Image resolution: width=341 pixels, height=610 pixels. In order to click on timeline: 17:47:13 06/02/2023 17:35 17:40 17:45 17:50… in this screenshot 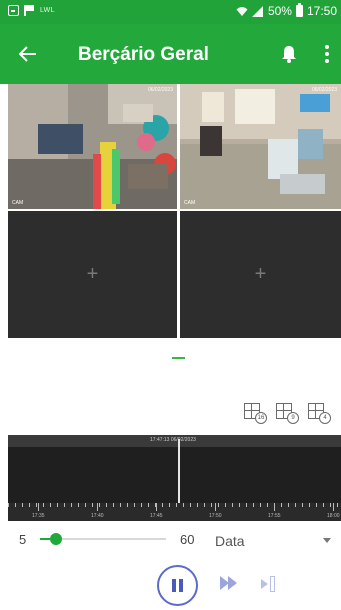, I will do `click(174, 478)`.